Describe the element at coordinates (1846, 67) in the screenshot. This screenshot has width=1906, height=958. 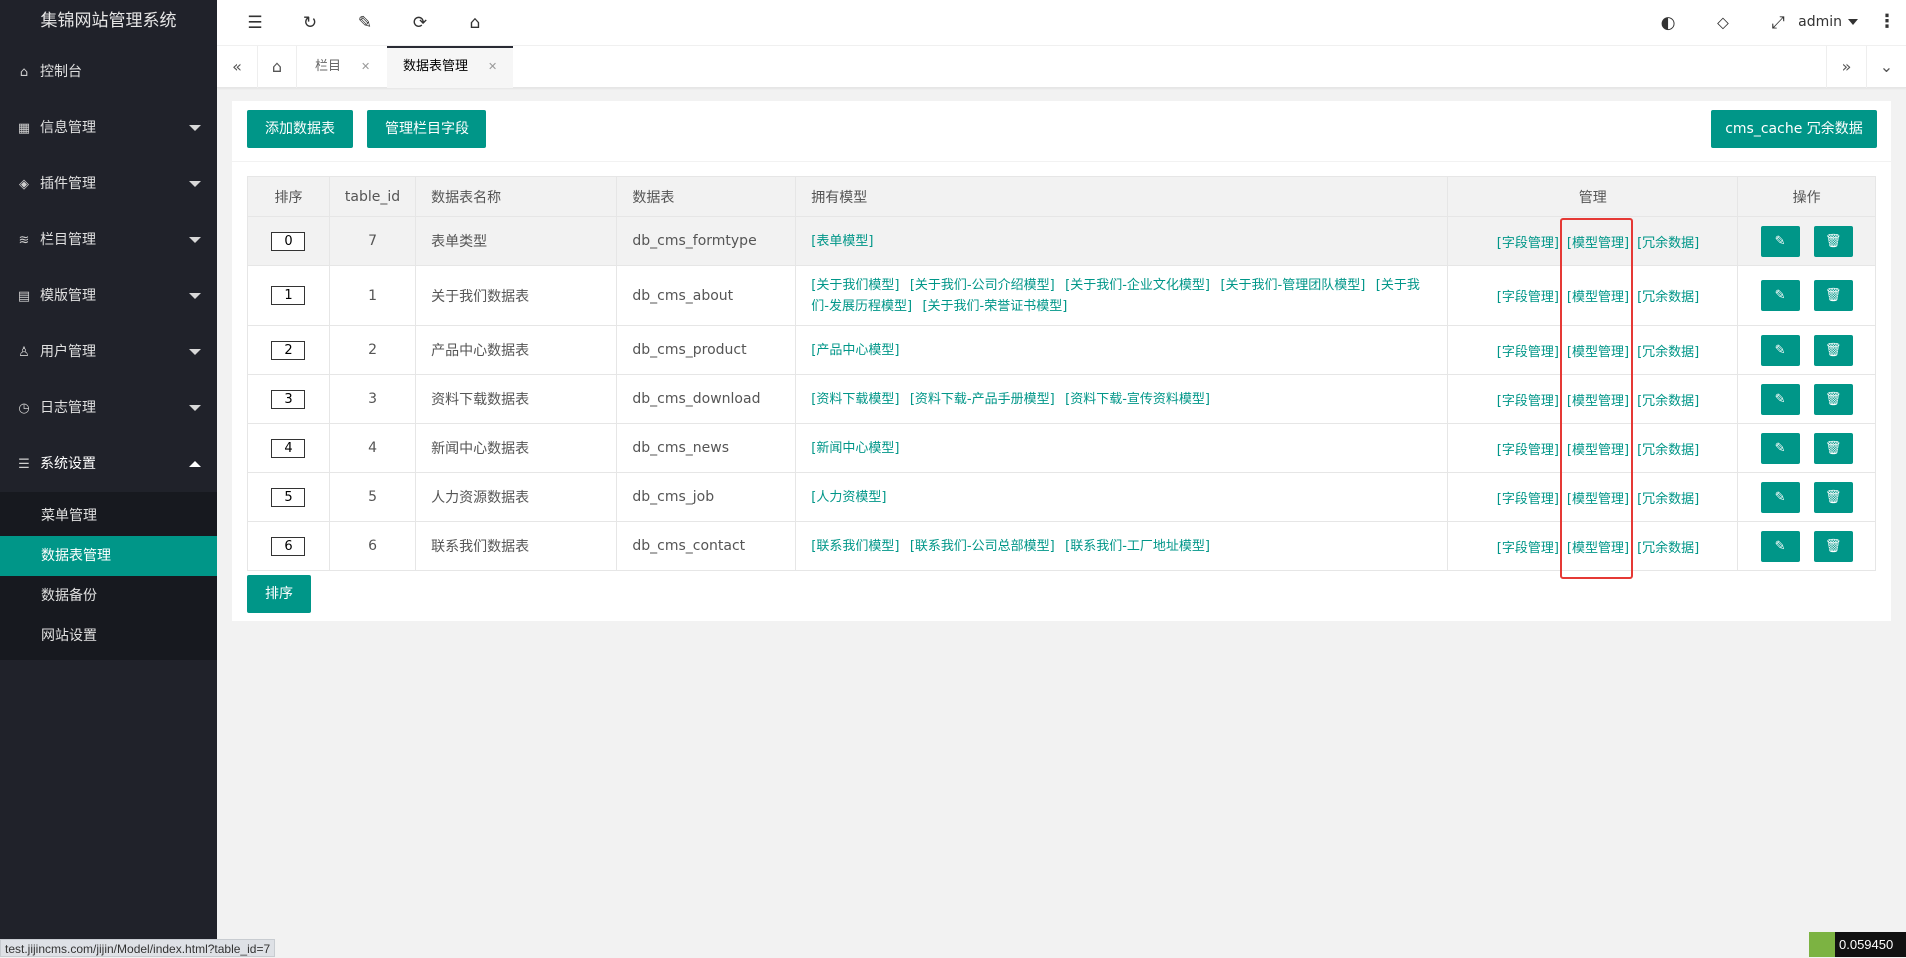
I see `tab-scroll-right-icon: »` at that location.